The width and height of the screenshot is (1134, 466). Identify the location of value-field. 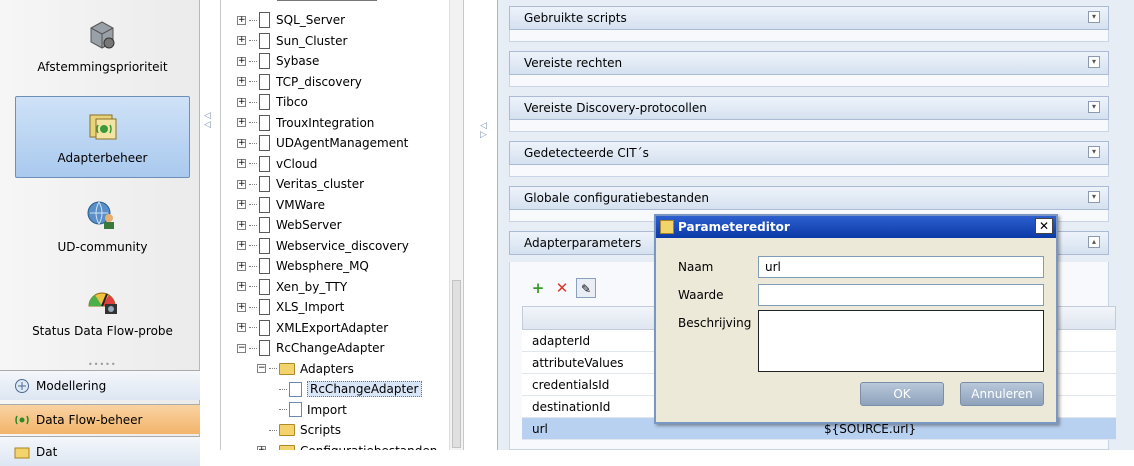
(901, 295).